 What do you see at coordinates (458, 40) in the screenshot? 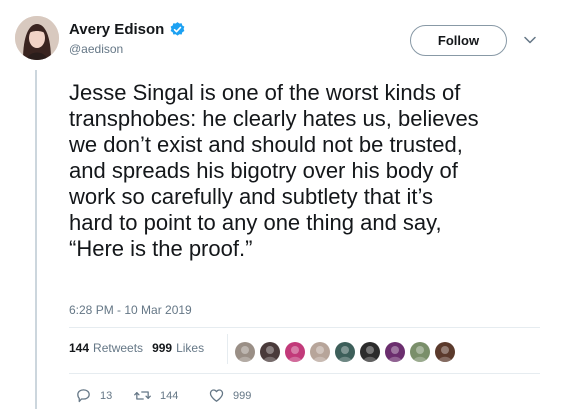
I see `follow-button: Follow` at bounding box center [458, 40].